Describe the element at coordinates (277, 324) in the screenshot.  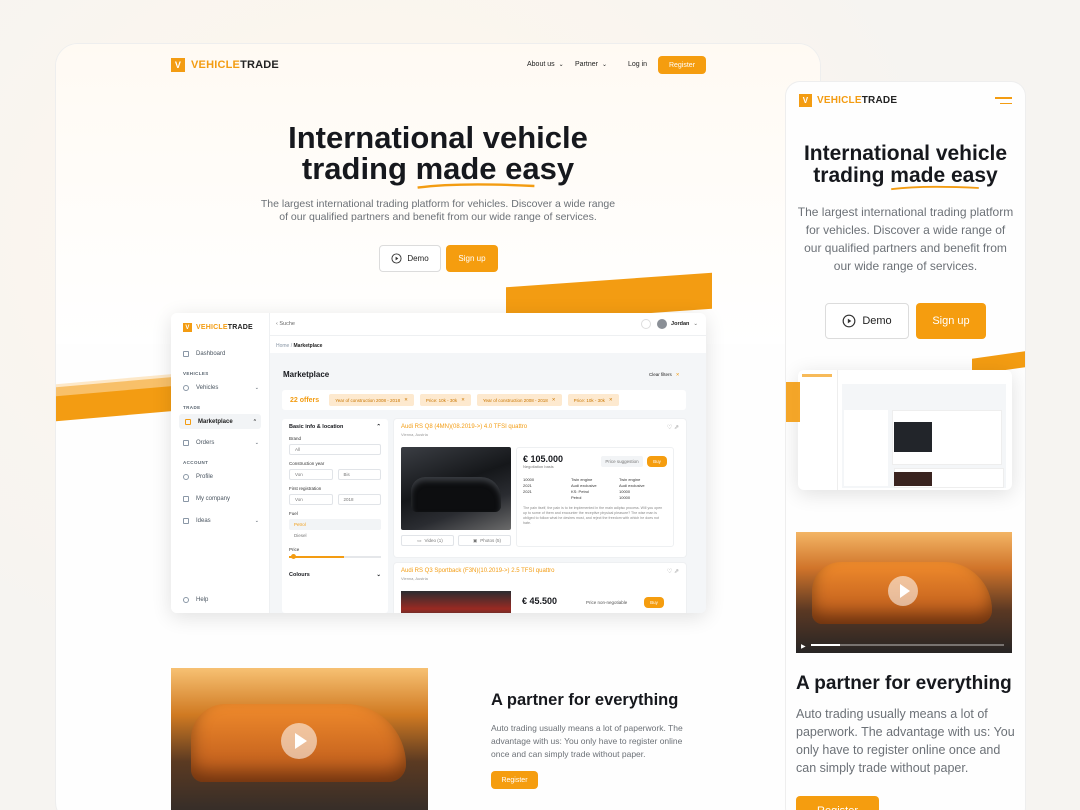
I see `back-chevron-icon: ‹` at that location.